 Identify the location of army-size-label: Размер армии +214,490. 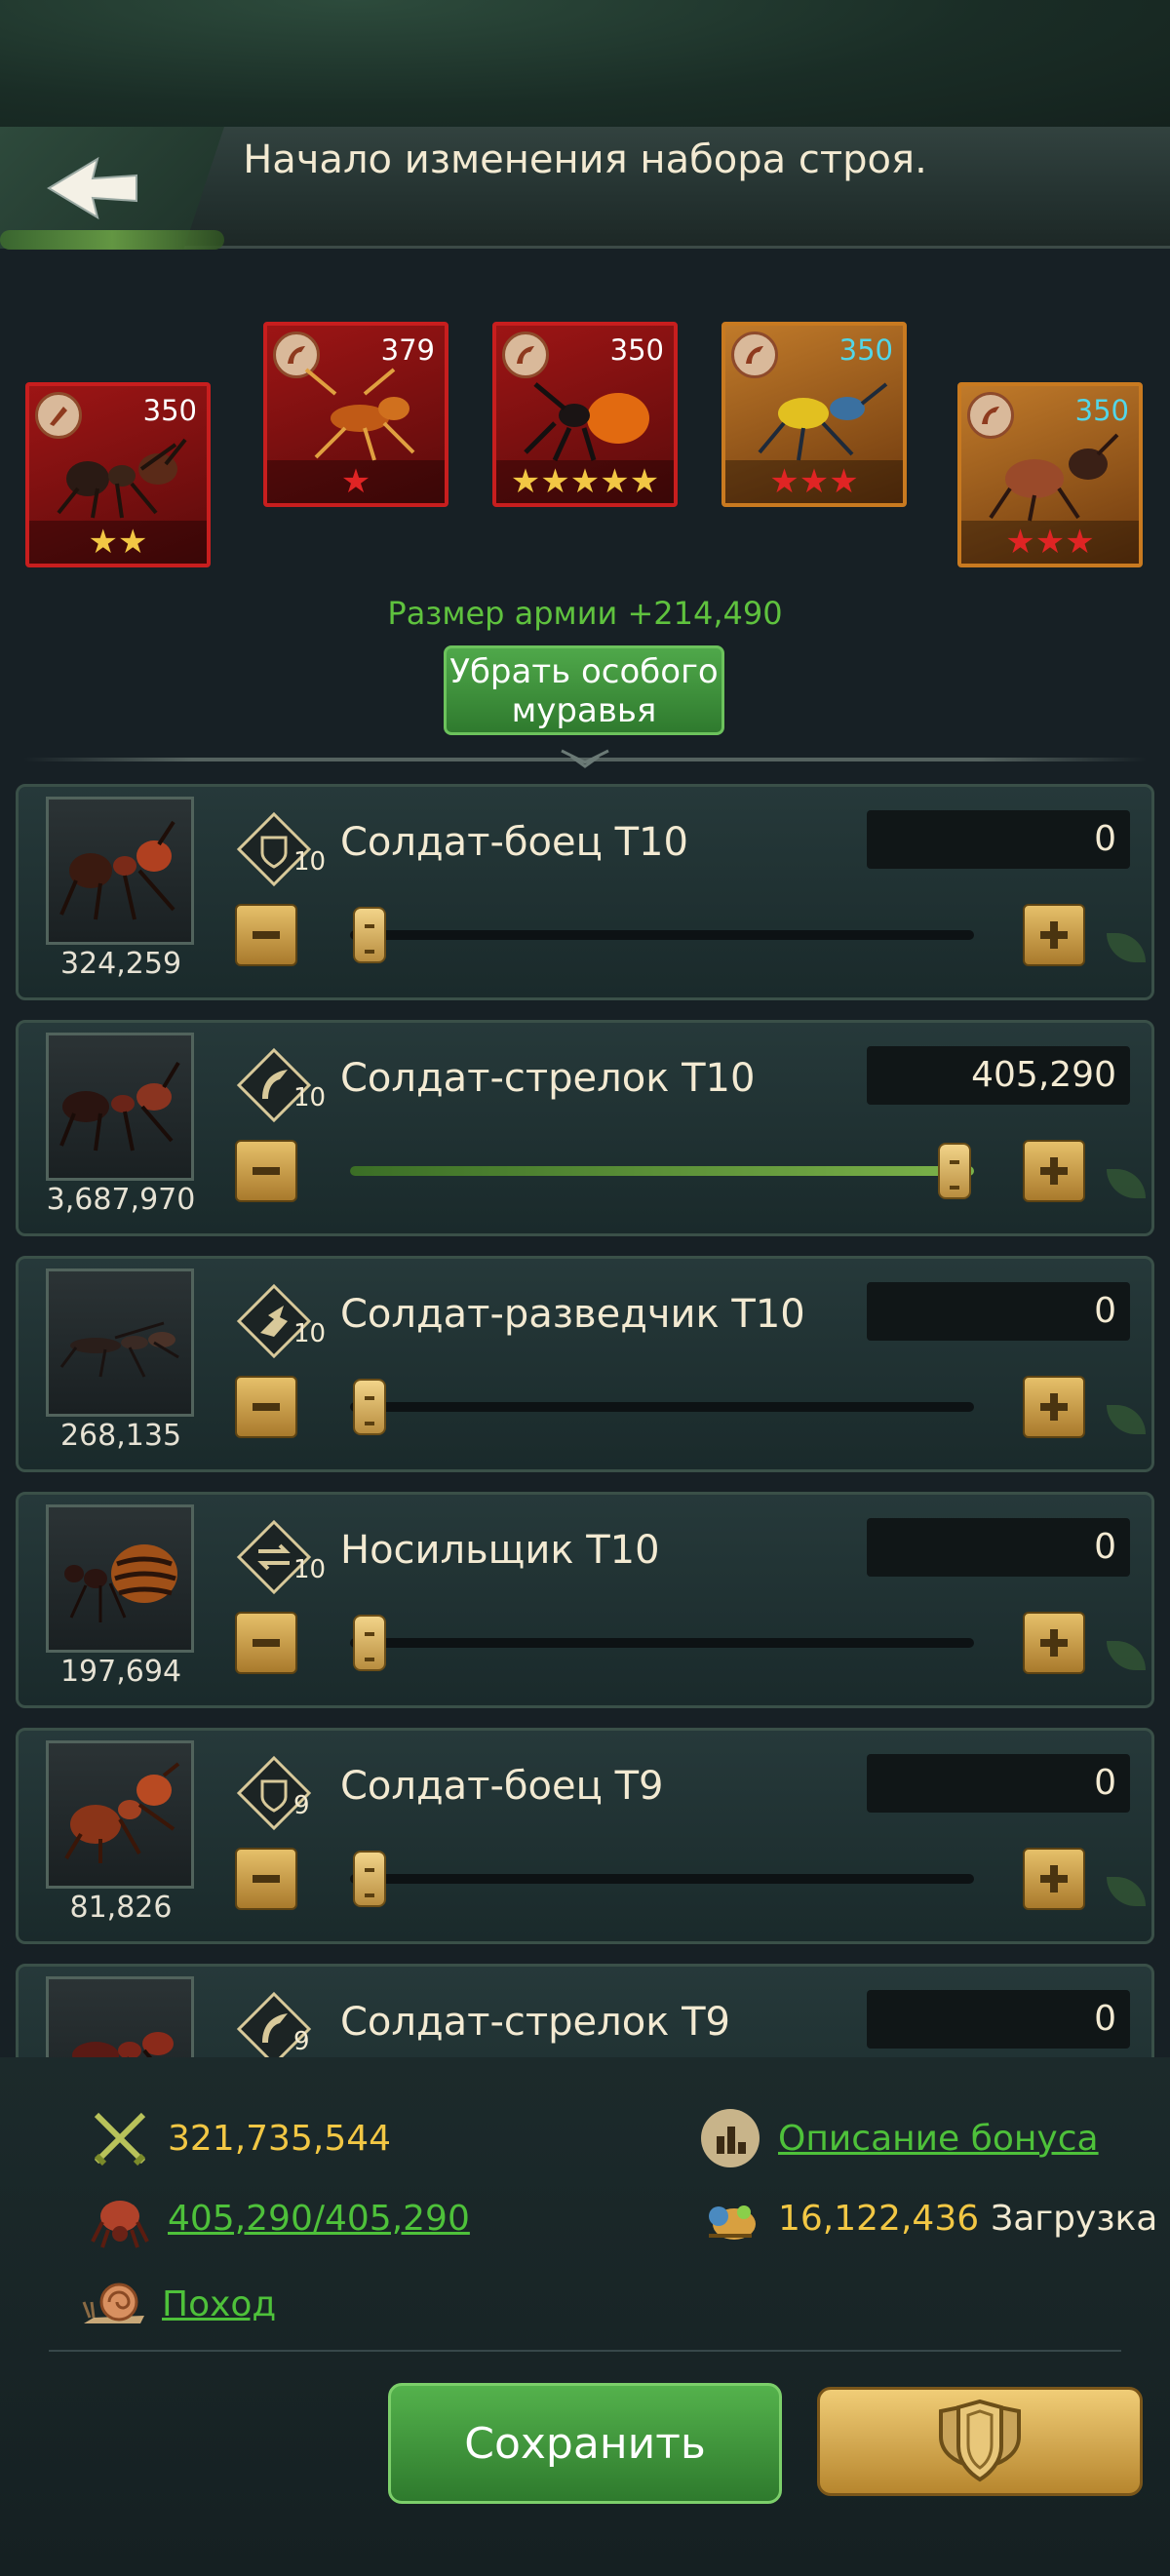
(585, 613).